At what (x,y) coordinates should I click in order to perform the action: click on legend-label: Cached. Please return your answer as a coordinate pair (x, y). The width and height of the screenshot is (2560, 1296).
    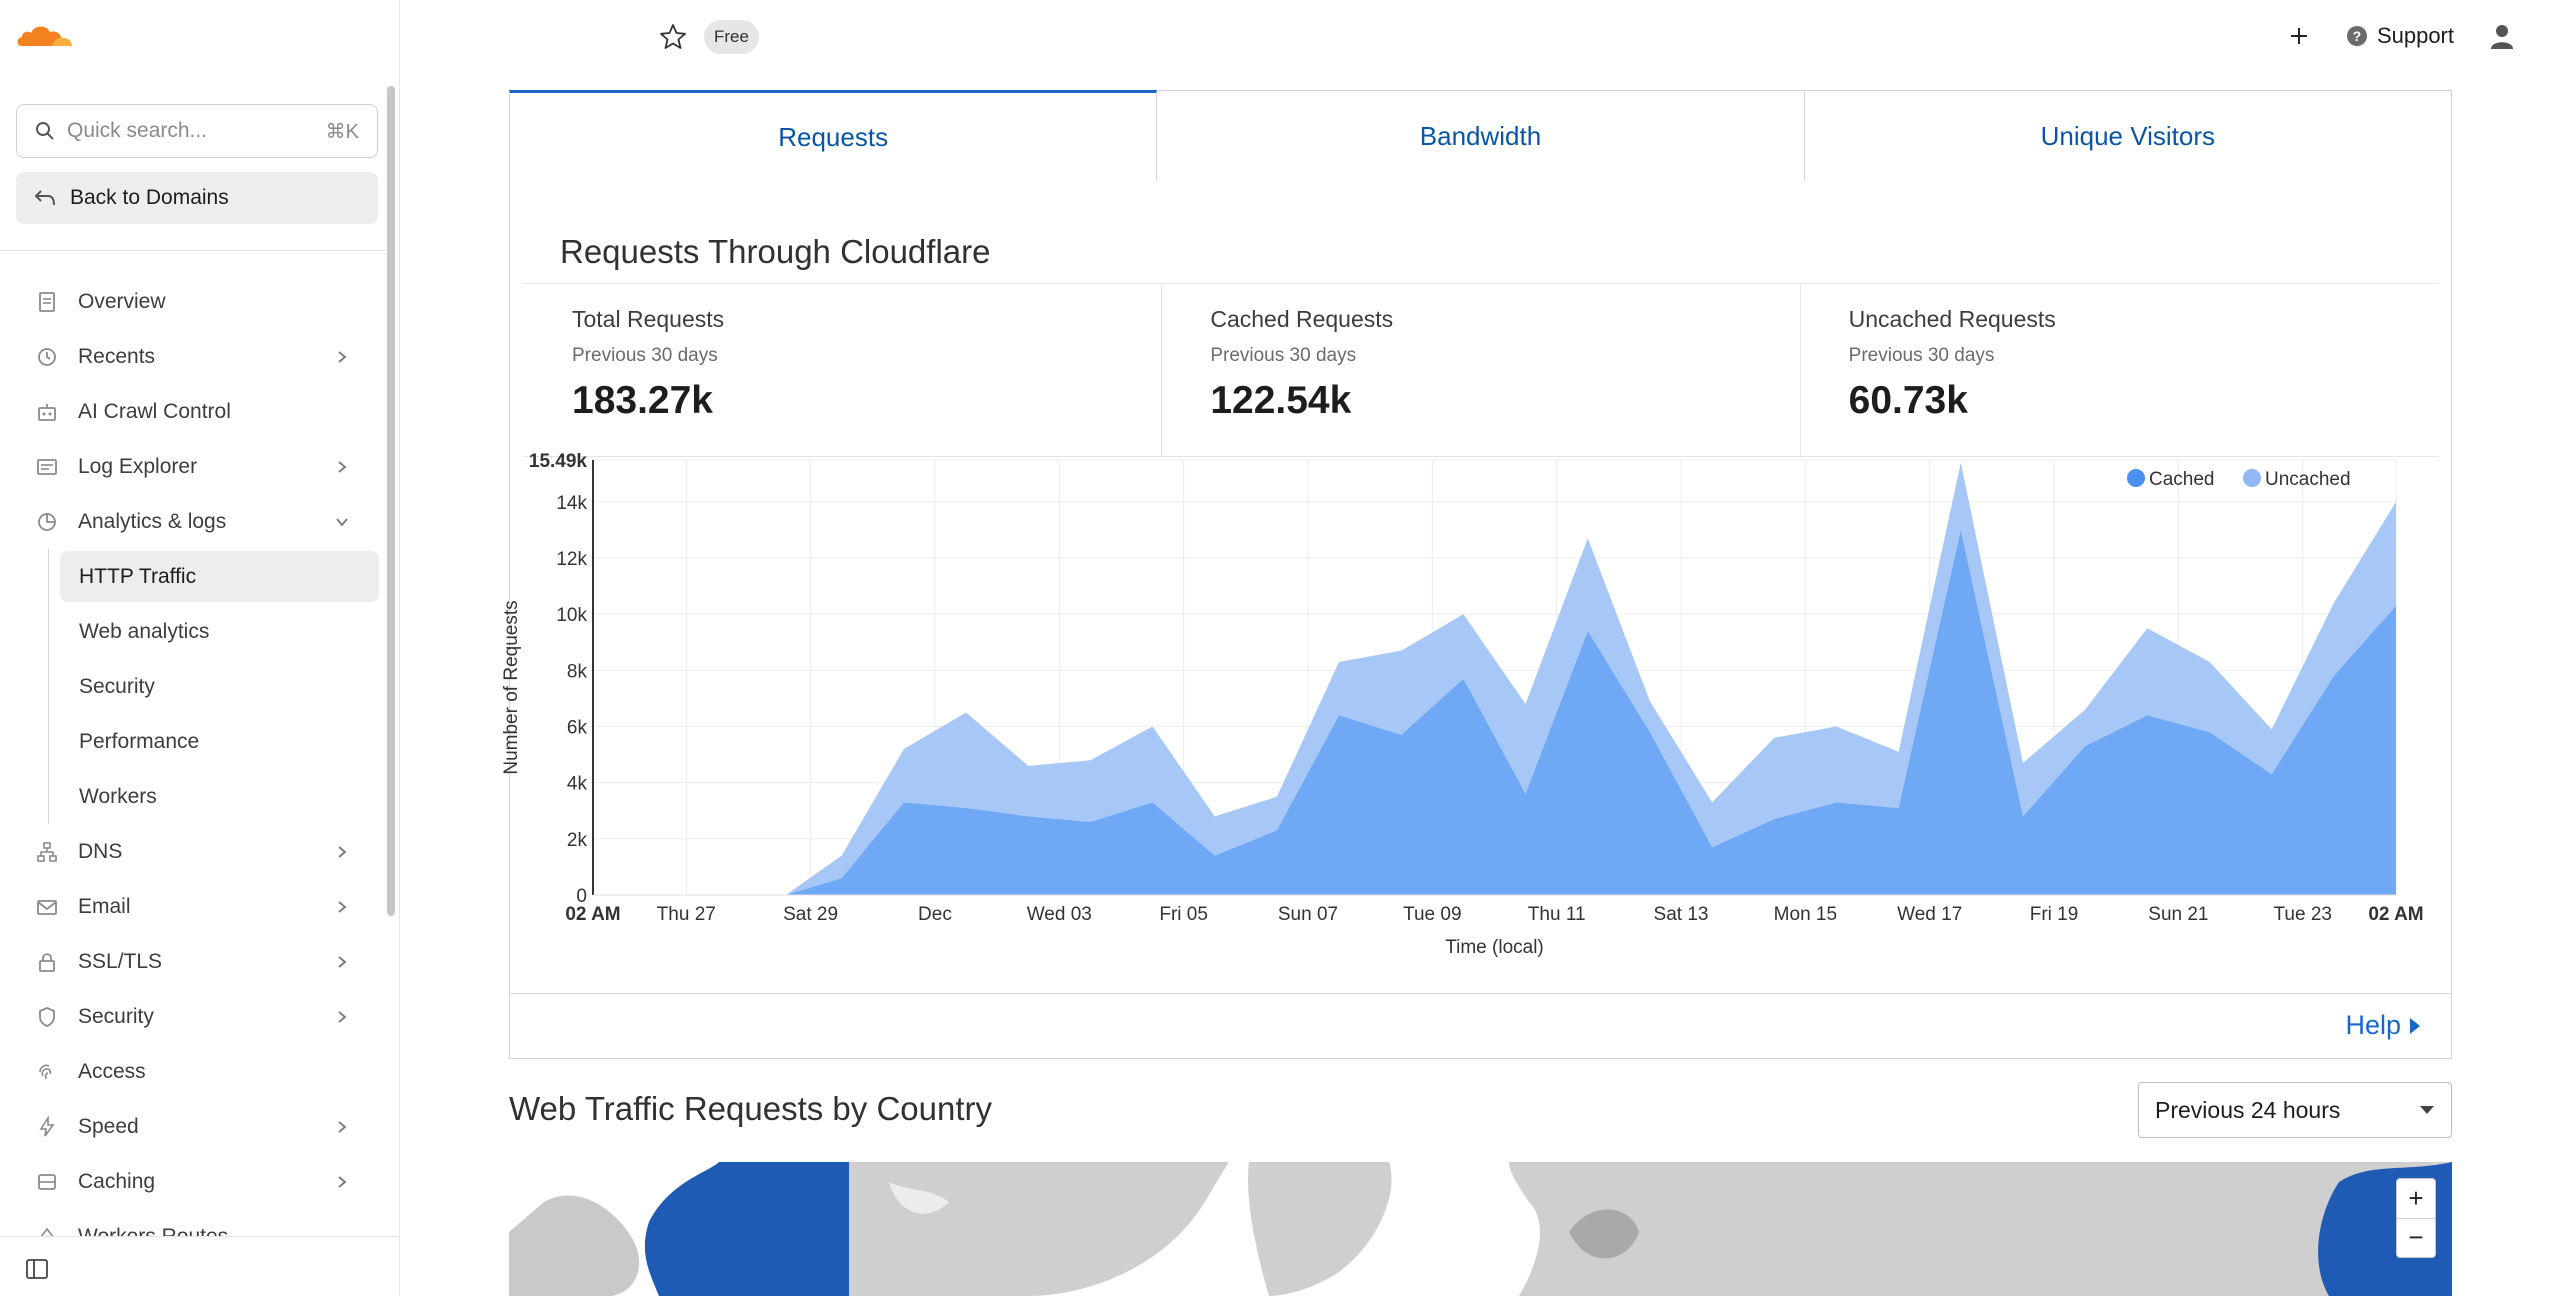
    Looking at the image, I should click on (2182, 479).